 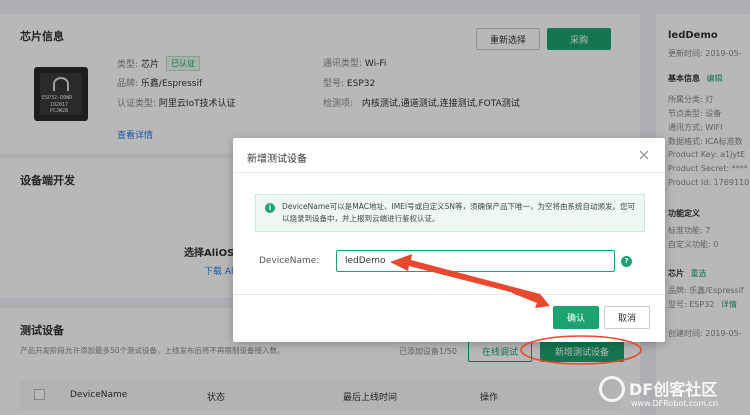 I want to click on highlight-ellipse, so click(x=581, y=350).